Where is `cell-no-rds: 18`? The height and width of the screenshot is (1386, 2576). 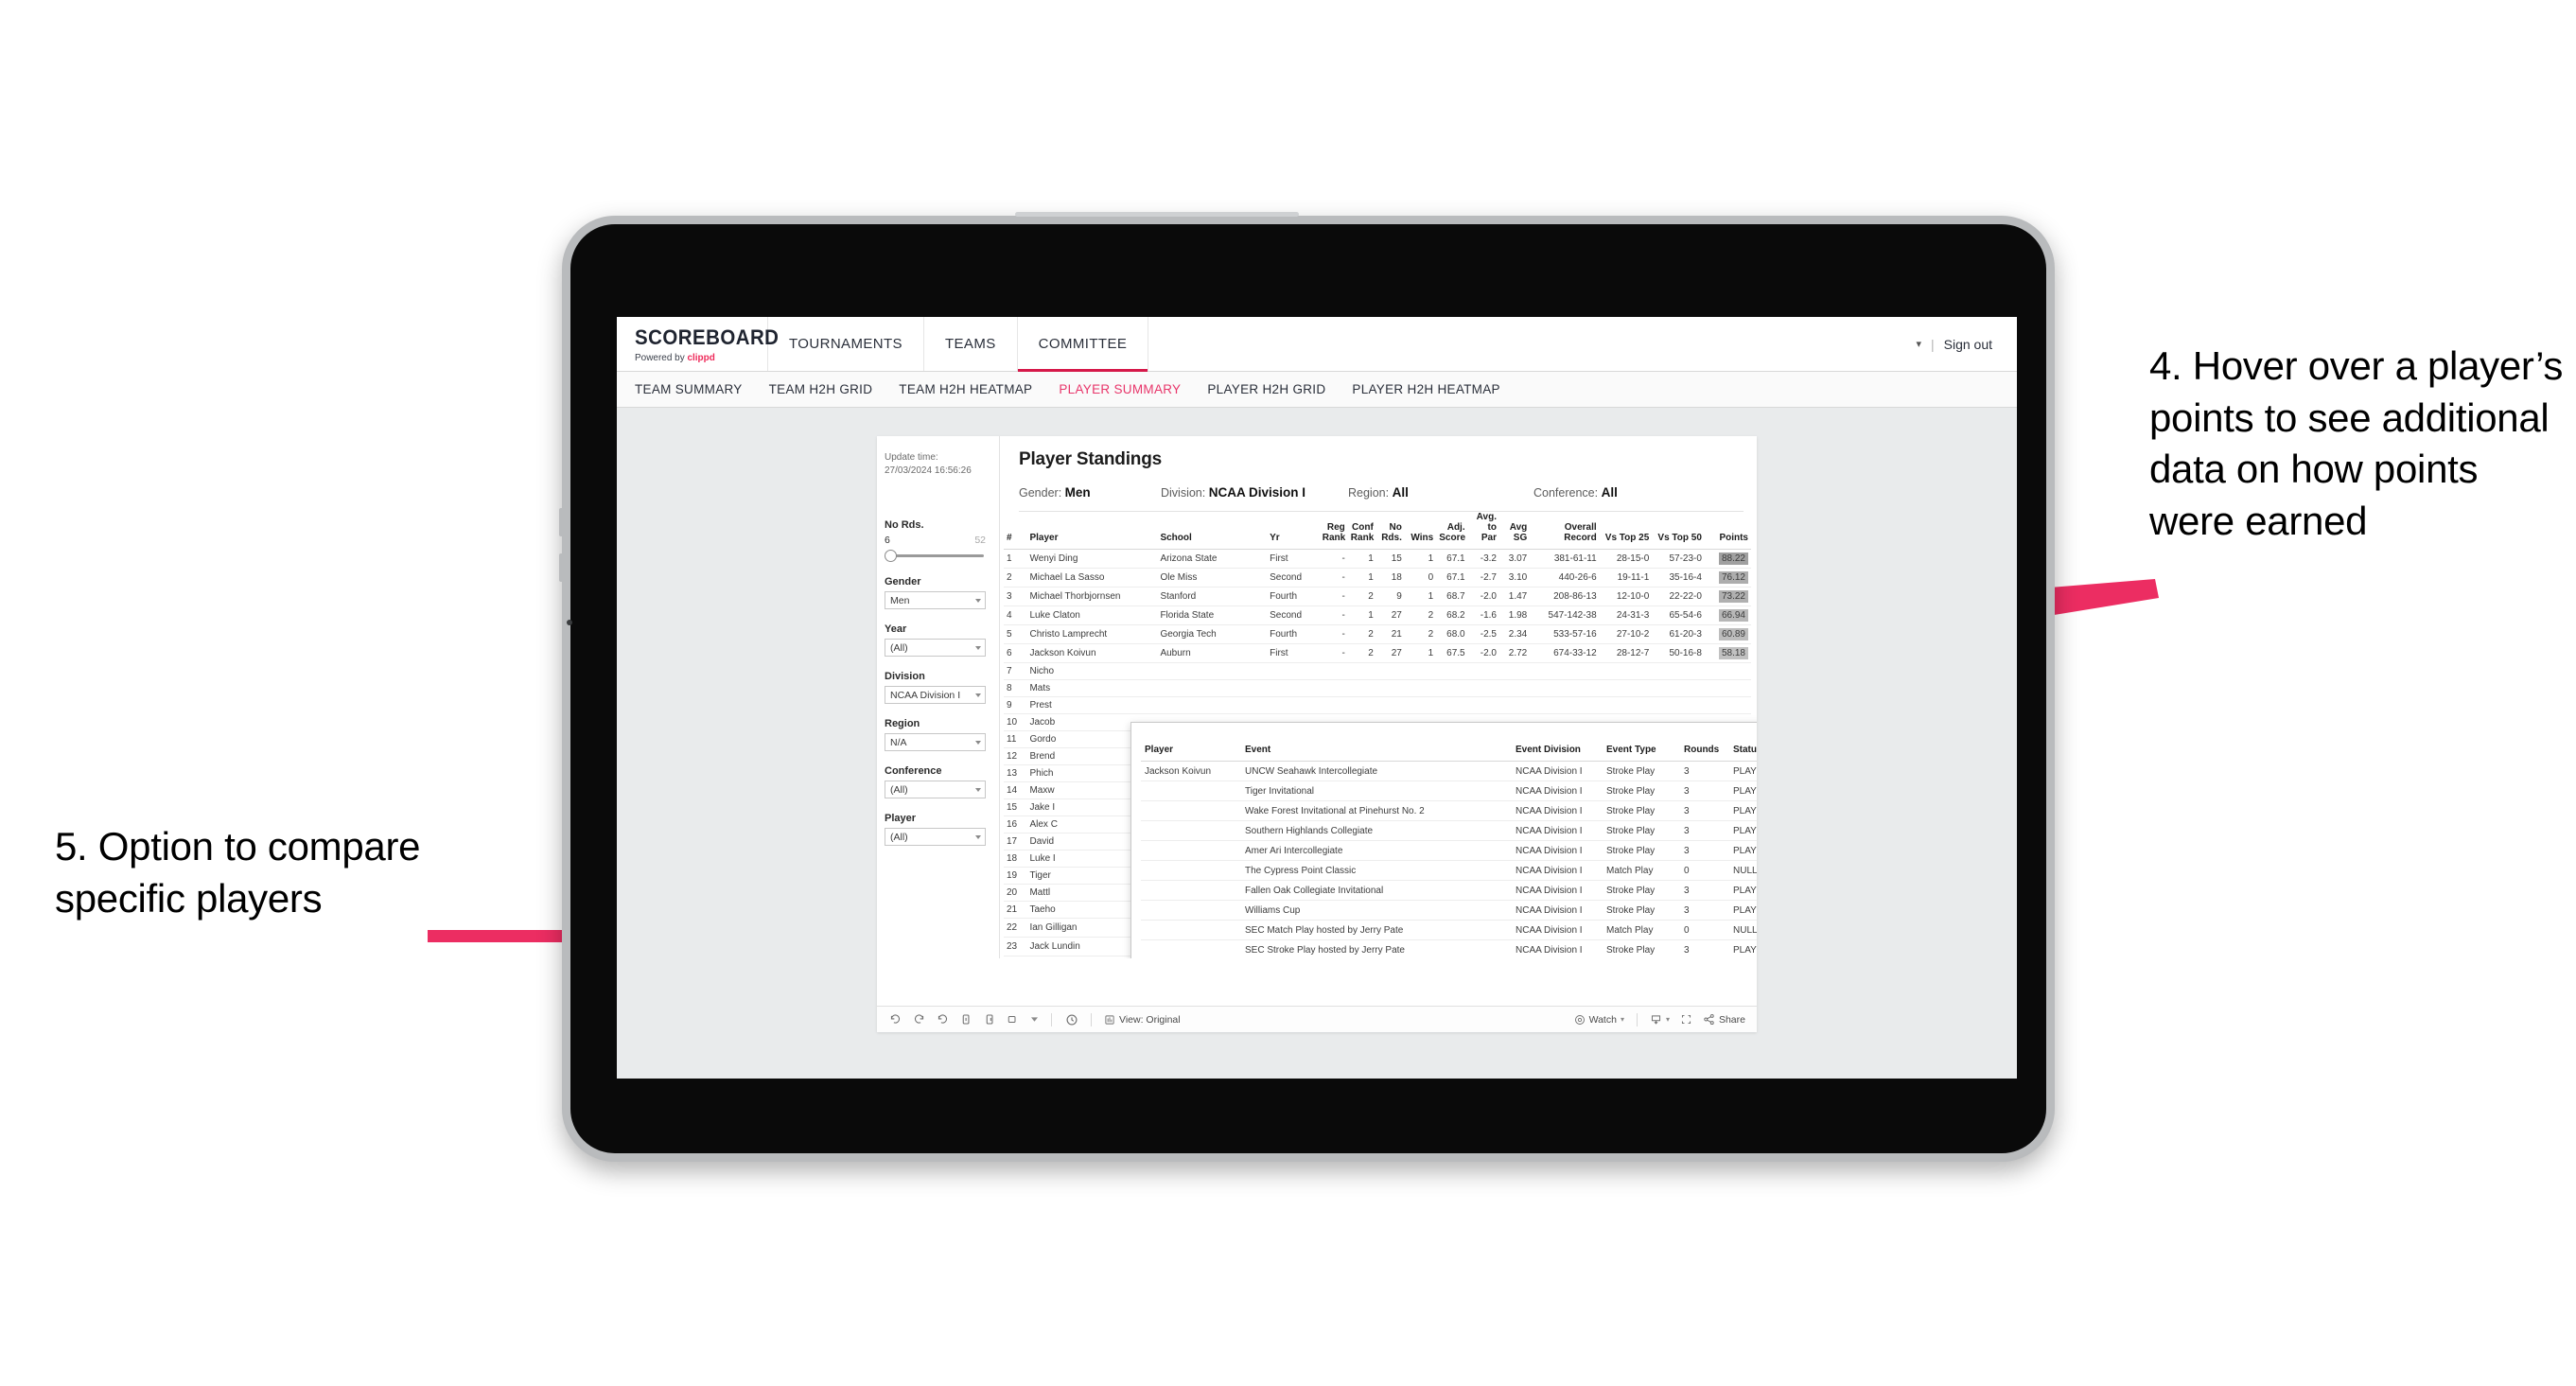 cell-no-rds: 18 is located at coordinates (1390, 578).